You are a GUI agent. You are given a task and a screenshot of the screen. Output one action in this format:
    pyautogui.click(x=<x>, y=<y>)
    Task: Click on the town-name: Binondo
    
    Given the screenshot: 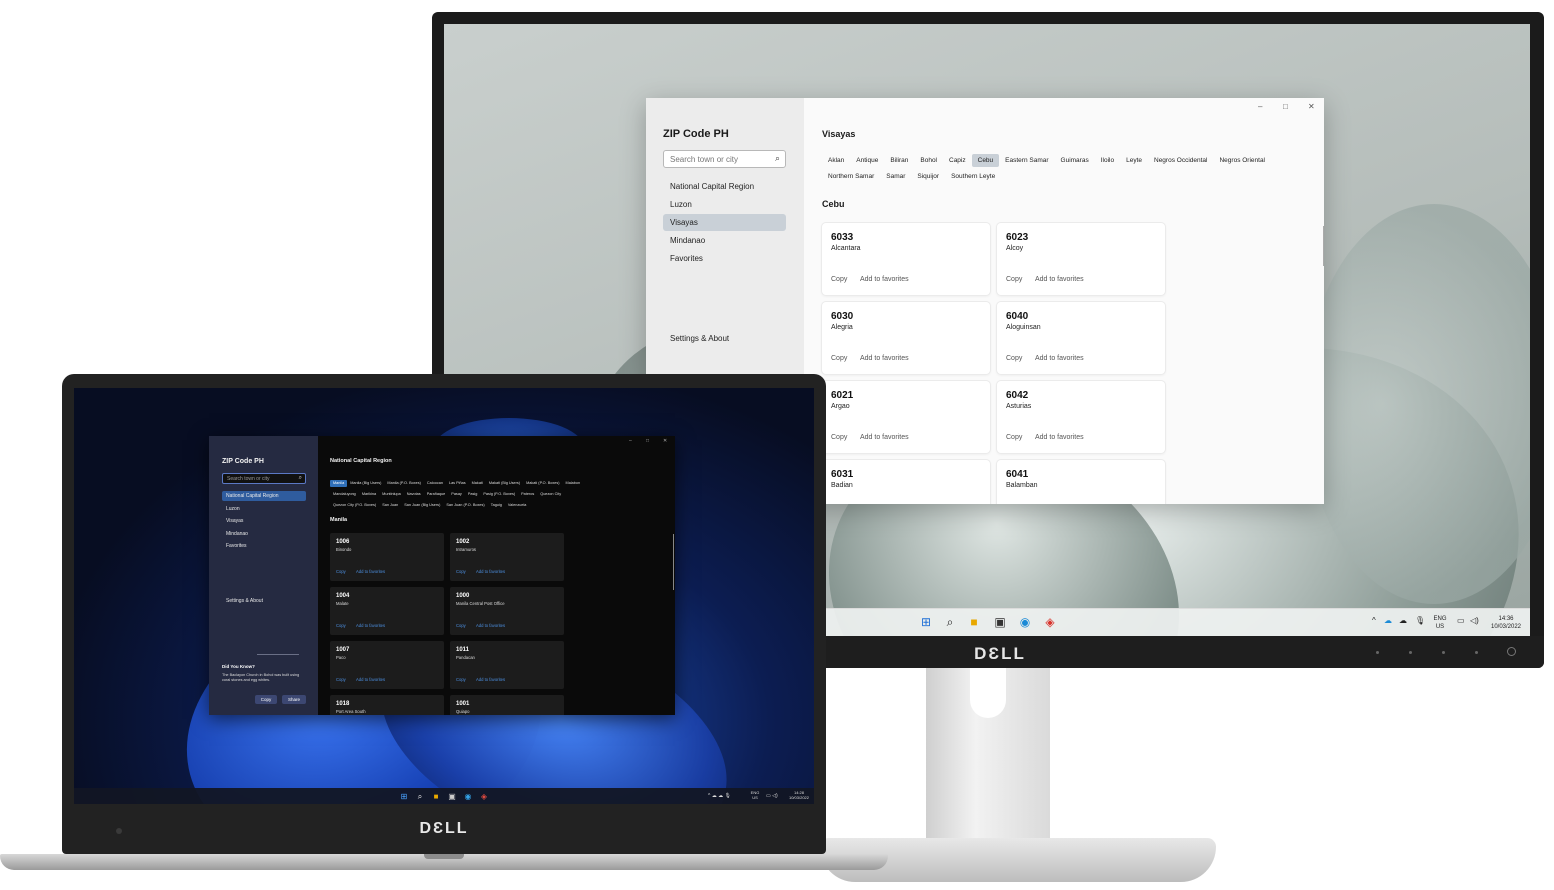 What is the action you would take?
    pyautogui.click(x=344, y=549)
    